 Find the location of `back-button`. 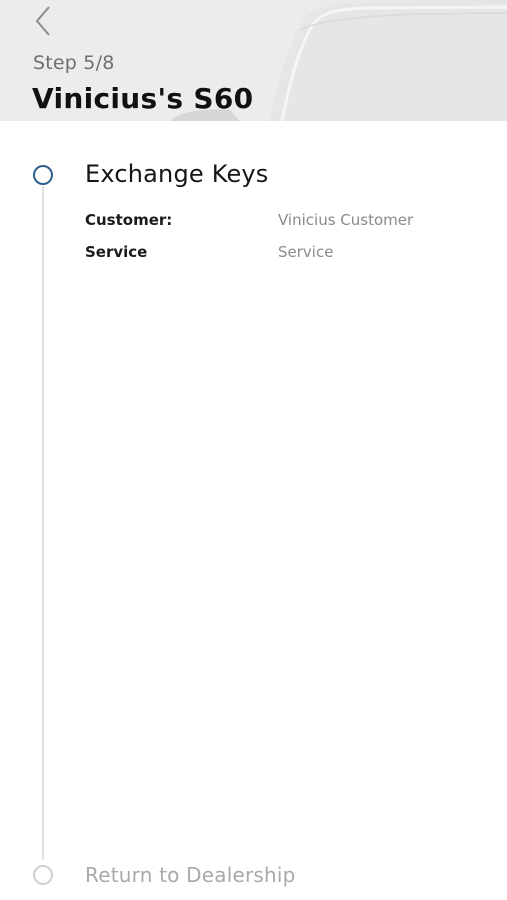

back-button is located at coordinates (43, 20).